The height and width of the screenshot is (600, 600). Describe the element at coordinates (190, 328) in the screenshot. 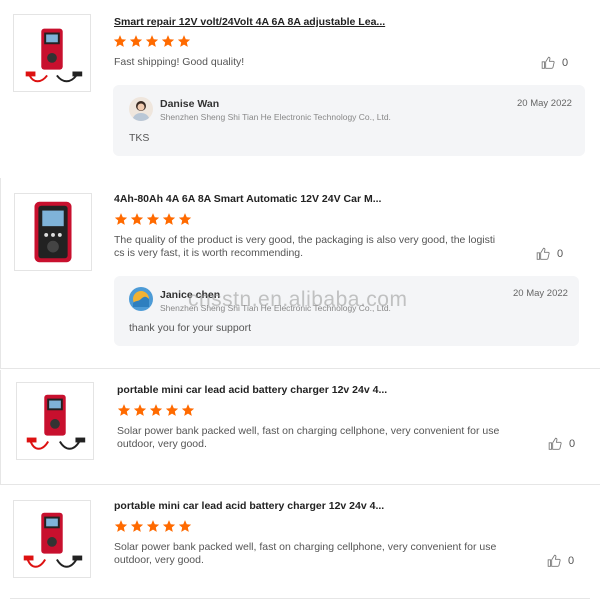

I see `reply-text: thank you for your support` at that location.